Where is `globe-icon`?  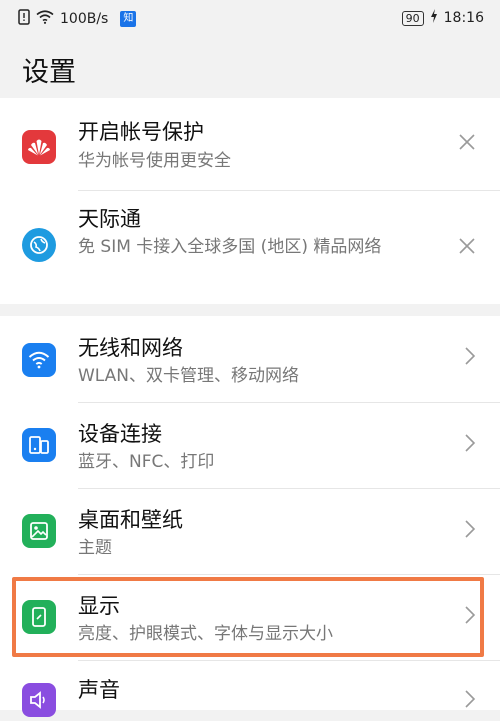 globe-icon is located at coordinates (39, 245).